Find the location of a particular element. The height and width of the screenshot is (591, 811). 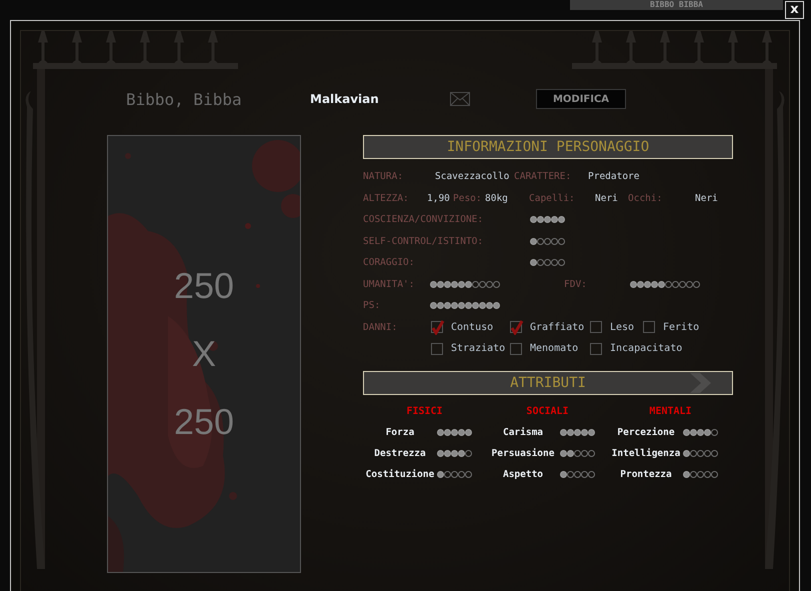

field-label: UMANITA': is located at coordinates (389, 284).